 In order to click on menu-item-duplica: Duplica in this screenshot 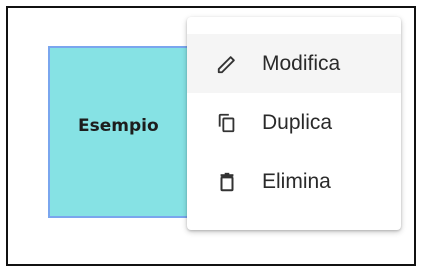, I will do `click(294, 122)`.